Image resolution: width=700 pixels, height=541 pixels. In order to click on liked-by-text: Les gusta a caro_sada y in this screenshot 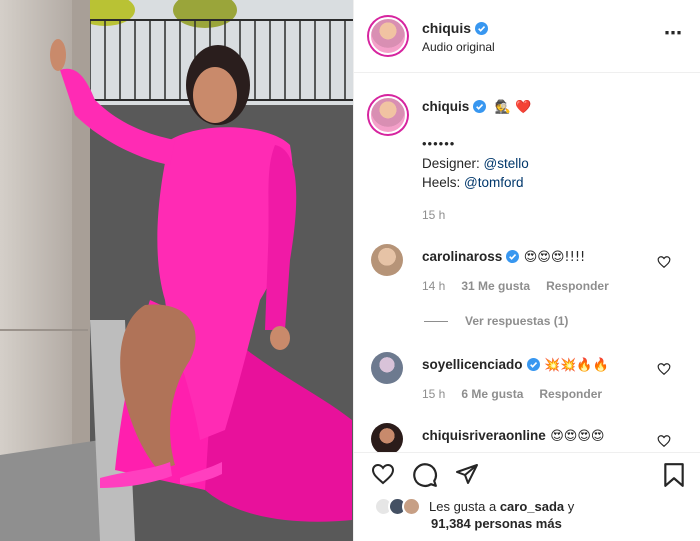, I will do `click(501, 506)`.